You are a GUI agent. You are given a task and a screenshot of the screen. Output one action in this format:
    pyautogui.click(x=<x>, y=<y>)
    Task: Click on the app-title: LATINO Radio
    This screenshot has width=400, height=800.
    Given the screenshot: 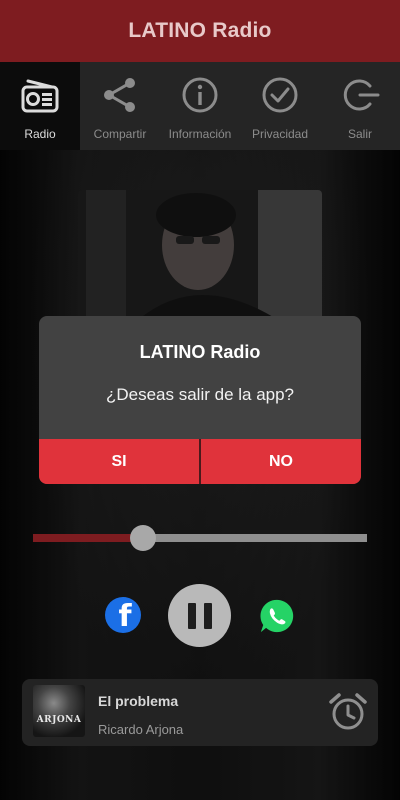 What is the action you would take?
    pyautogui.click(x=200, y=30)
    